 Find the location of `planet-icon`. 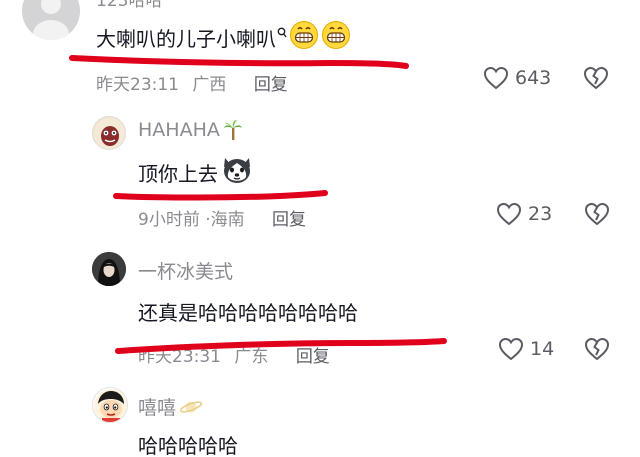

planet-icon is located at coordinates (191, 406).